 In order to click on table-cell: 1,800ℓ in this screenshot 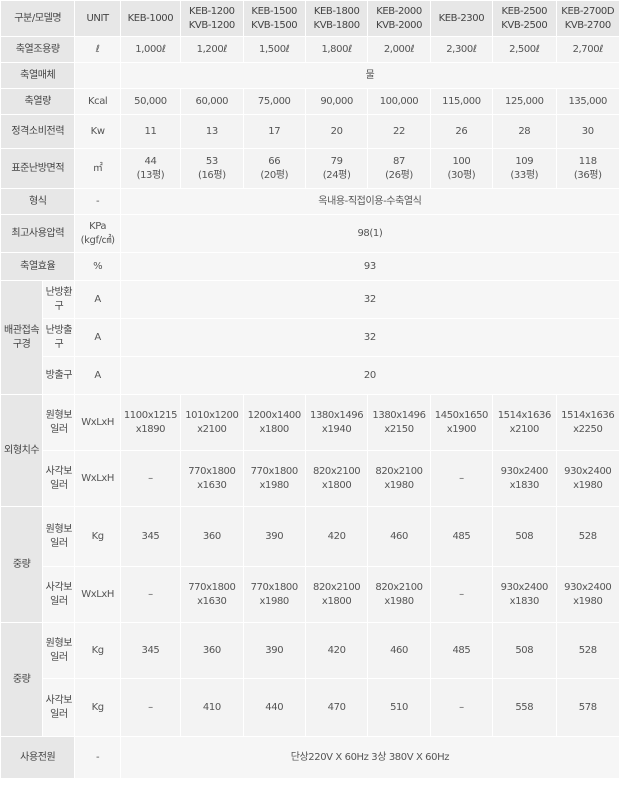, I will do `click(336, 49)`.